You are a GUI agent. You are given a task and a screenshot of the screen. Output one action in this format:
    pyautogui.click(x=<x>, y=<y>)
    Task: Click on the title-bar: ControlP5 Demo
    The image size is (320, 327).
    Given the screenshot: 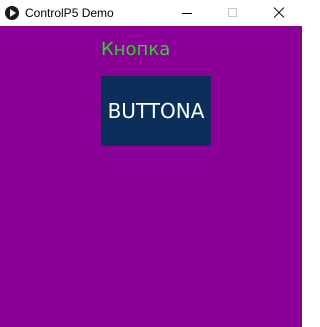 What is the action you would take?
    pyautogui.click(x=151, y=13)
    